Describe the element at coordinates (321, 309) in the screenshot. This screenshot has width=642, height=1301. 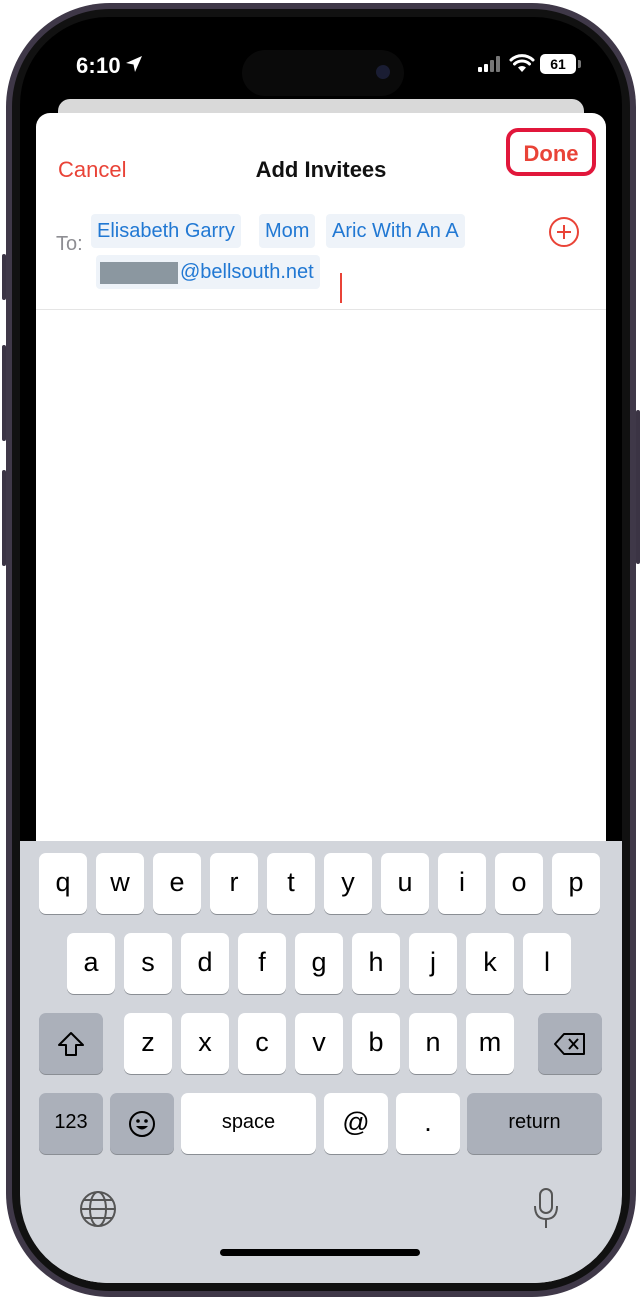
I see `divider` at that location.